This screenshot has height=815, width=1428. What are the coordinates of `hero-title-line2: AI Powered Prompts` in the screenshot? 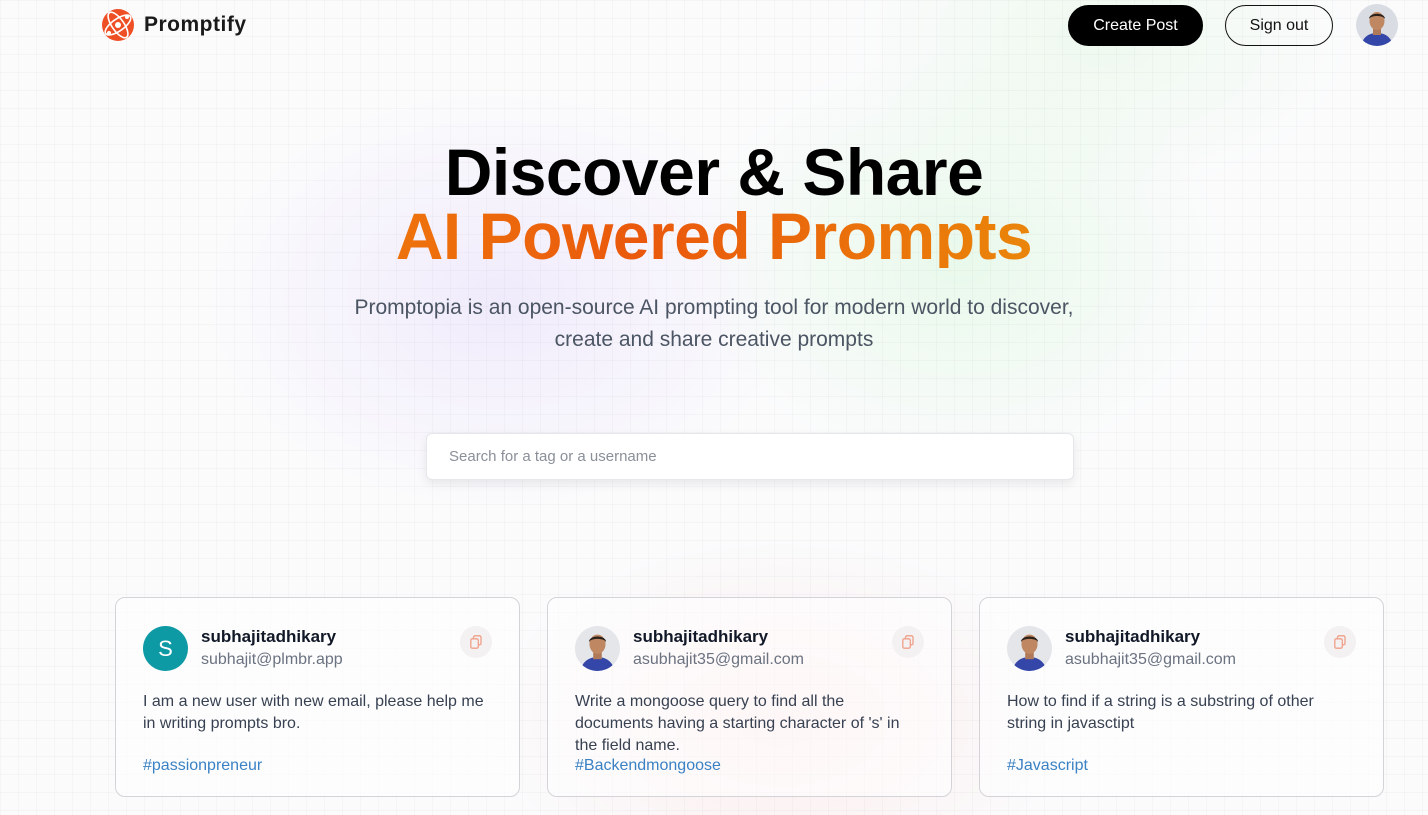 It's located at (714, 236).